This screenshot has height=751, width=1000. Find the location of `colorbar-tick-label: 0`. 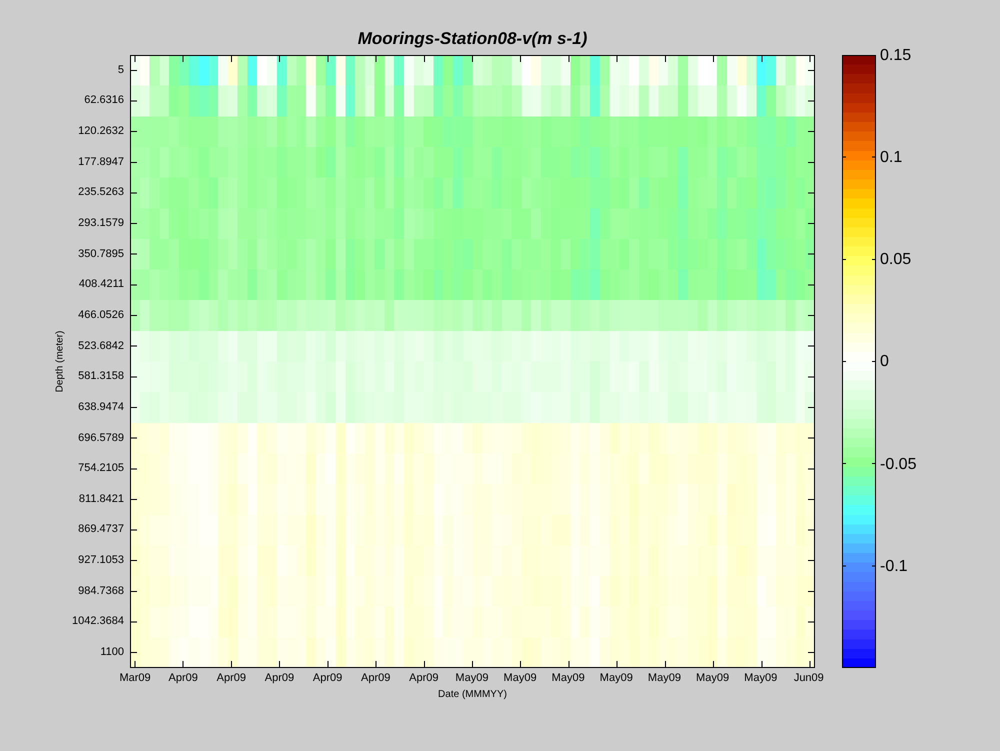

colorbar-tick-label: 0 is located at coordinates (884, 361).